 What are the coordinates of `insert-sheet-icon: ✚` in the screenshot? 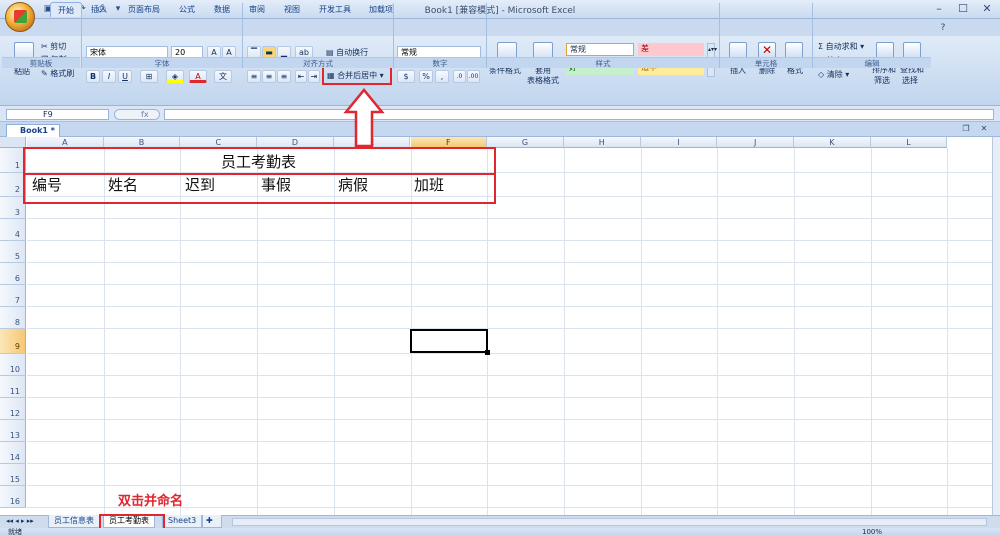 It's located at (212, 521).